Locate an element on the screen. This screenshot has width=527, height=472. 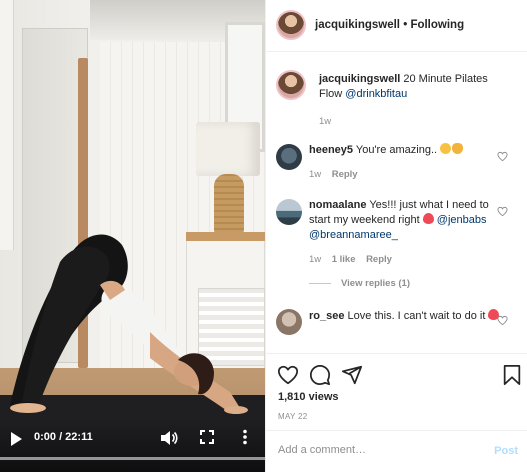
add-comment-bar: Post is located at coordinates (396, 451).